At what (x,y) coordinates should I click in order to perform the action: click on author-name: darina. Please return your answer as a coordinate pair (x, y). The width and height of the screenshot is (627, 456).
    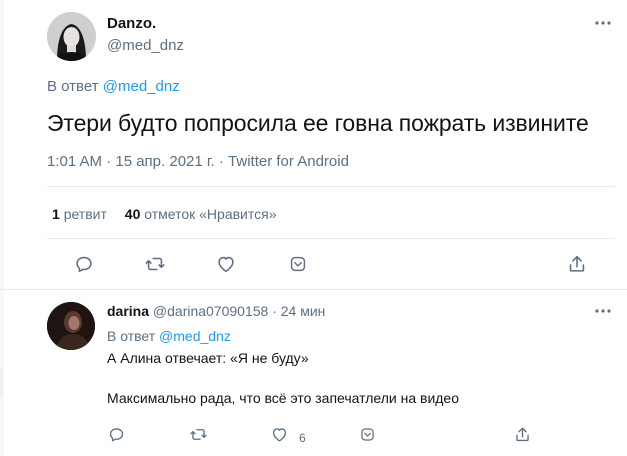
    Looking at the image, I should click on (128, 311).